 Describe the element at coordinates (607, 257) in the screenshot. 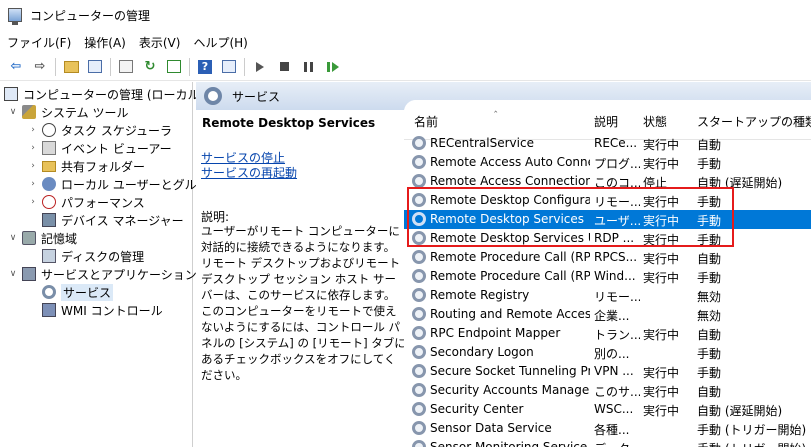

I see `table-row: Remote Procedure Call (RPC) RPCS... 実行中 自動` at that location.